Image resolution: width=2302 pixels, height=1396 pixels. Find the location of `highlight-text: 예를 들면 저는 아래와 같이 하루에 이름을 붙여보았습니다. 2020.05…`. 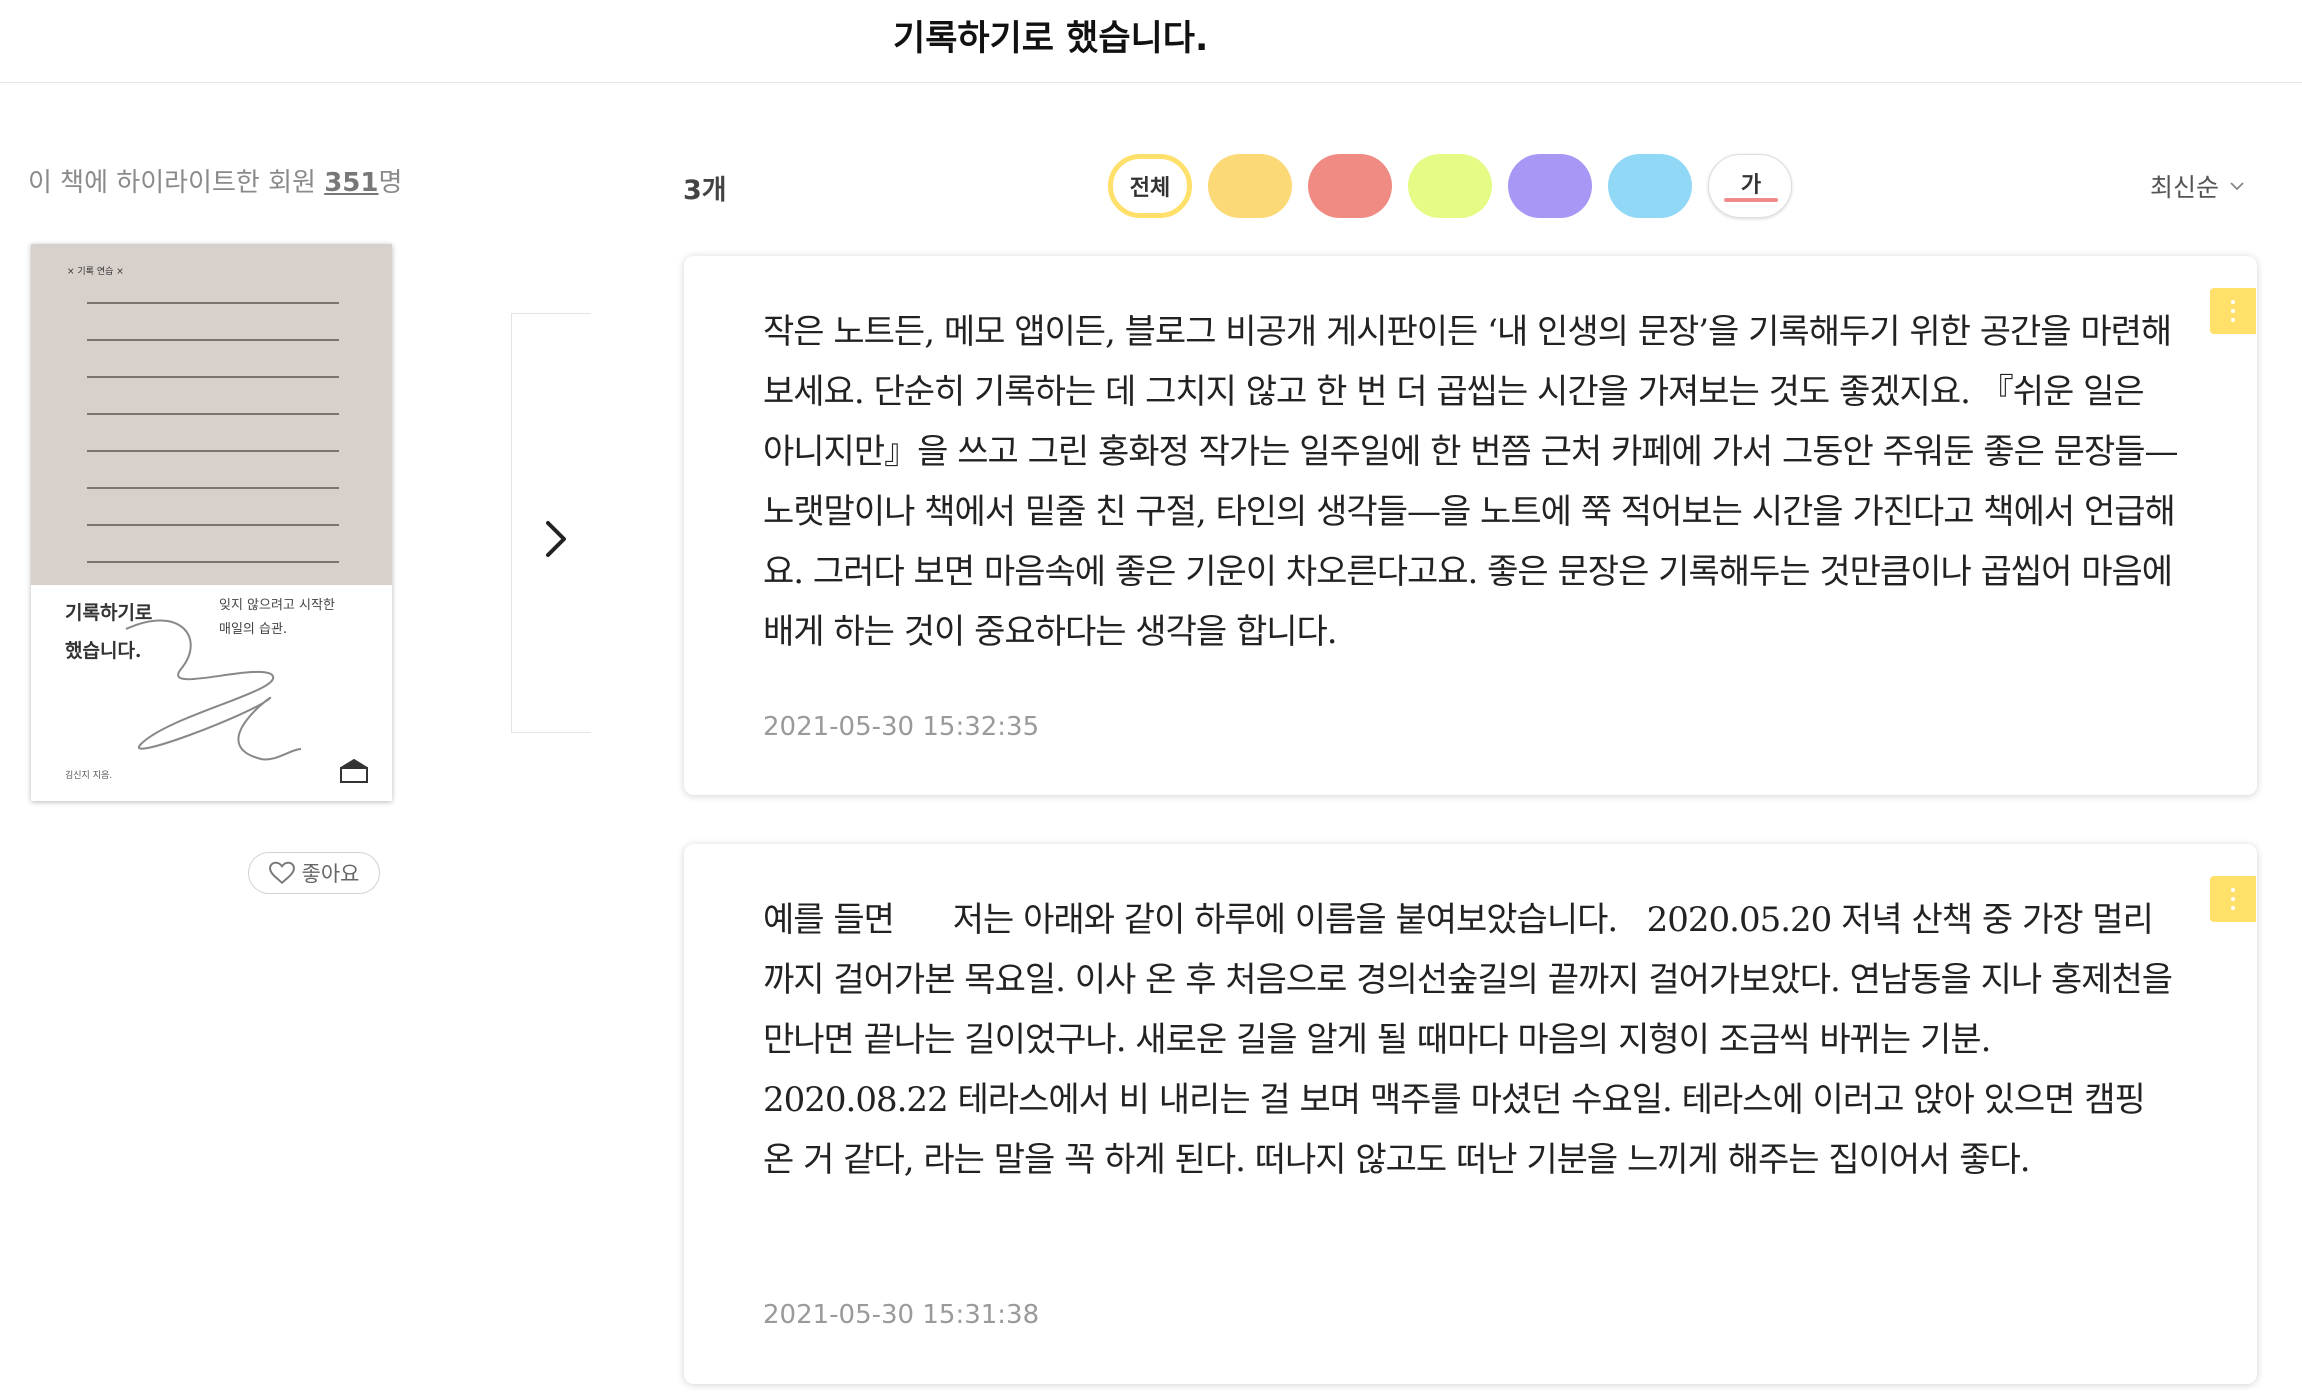

highlight-text: 예를 들면 저는 아래와 같이 하루에 이름을 붙여보았습니다. 2020.05… is located at coordinates (1472, 1040).